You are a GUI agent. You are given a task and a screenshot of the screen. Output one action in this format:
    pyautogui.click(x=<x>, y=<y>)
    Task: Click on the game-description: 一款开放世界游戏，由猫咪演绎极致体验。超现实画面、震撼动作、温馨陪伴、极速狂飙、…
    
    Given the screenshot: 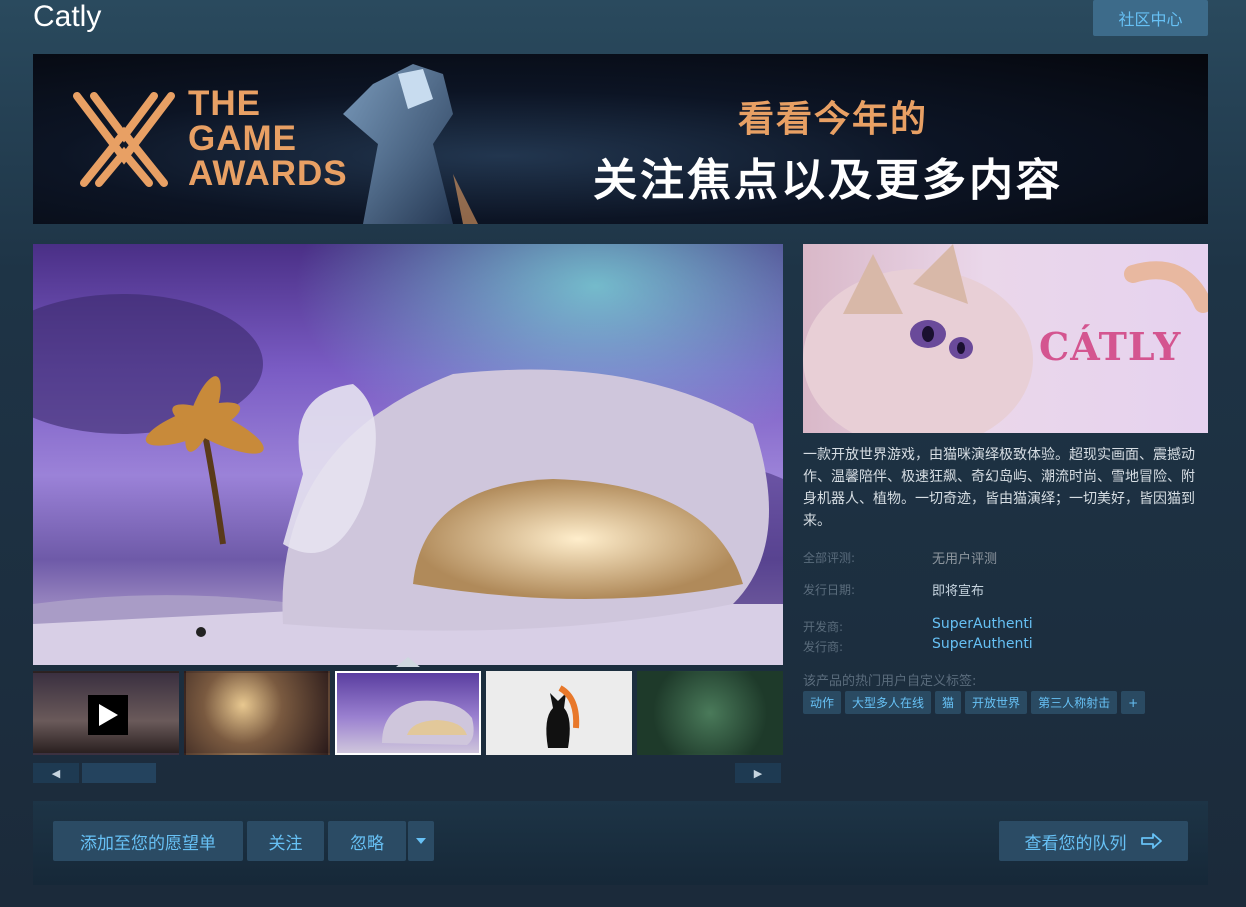 What is the action you would take?
    pyautogui.click(x=999, y=488)
    